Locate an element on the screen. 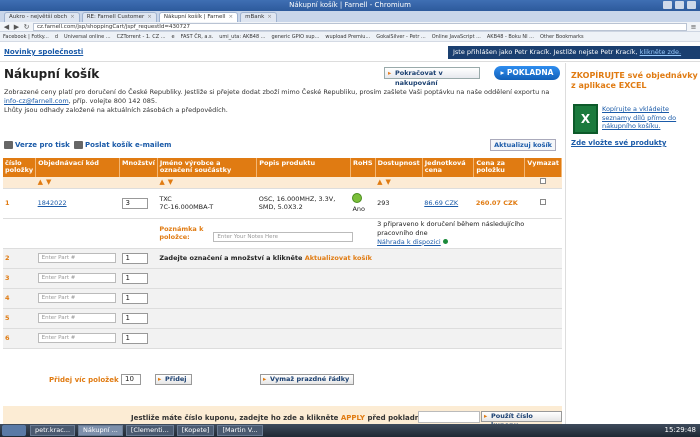 The image size is (700, 437). email-icon is located at coordinates (78, 145).